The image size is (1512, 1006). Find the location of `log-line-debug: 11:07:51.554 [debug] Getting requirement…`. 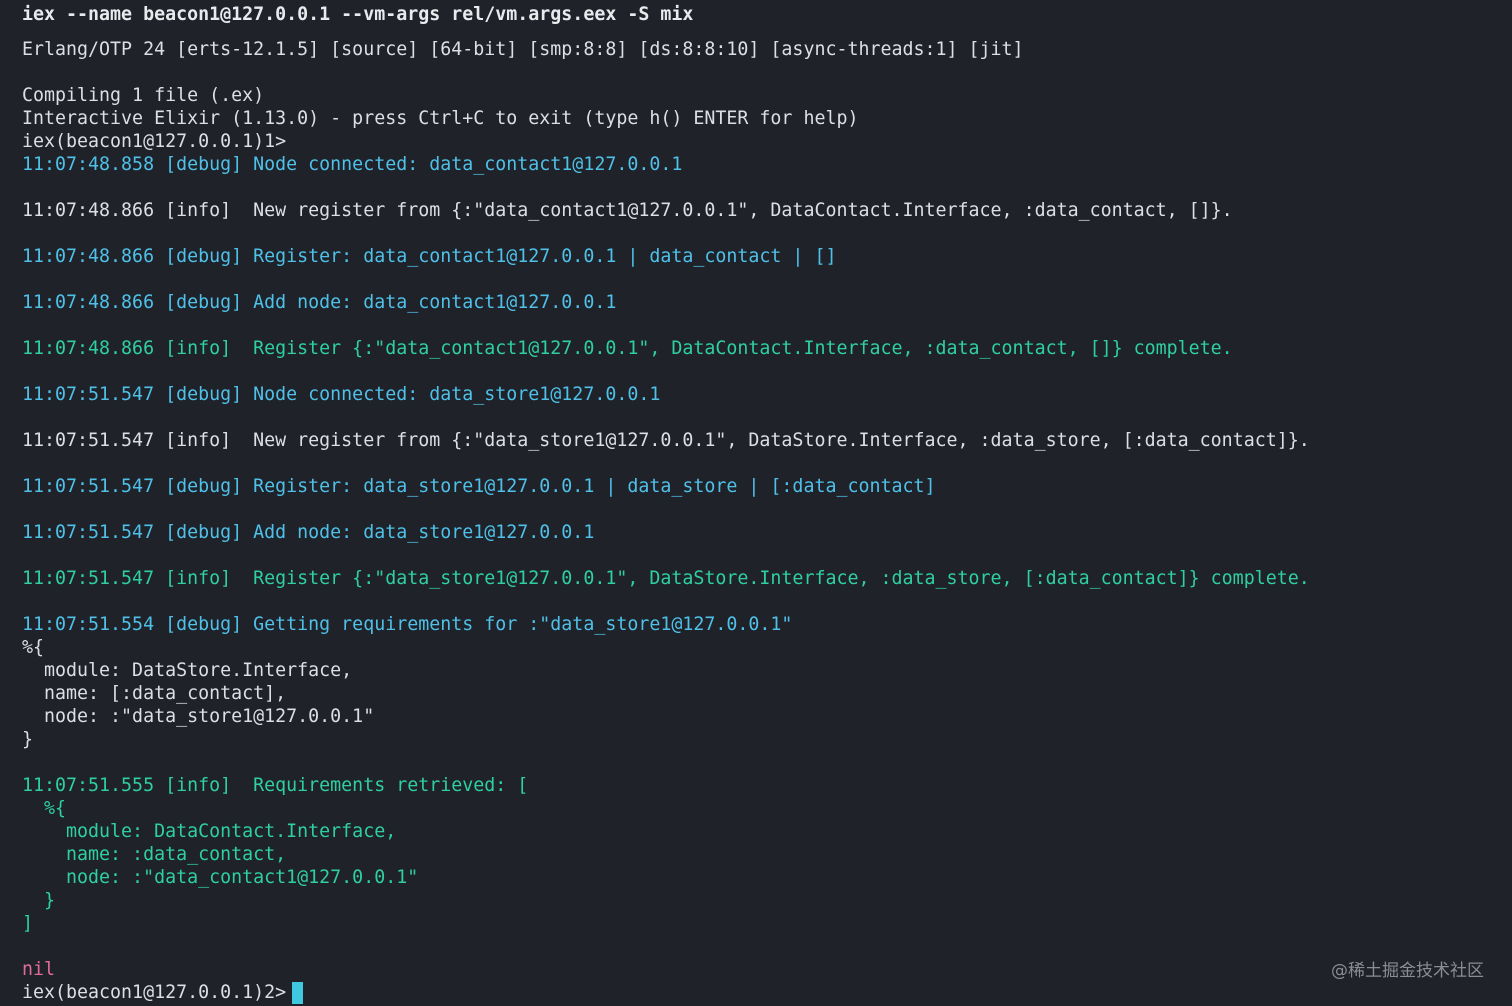

log-line-debug: 11:07:51.554 [debug] Getting requirement… is located at coordinates (407, 624).